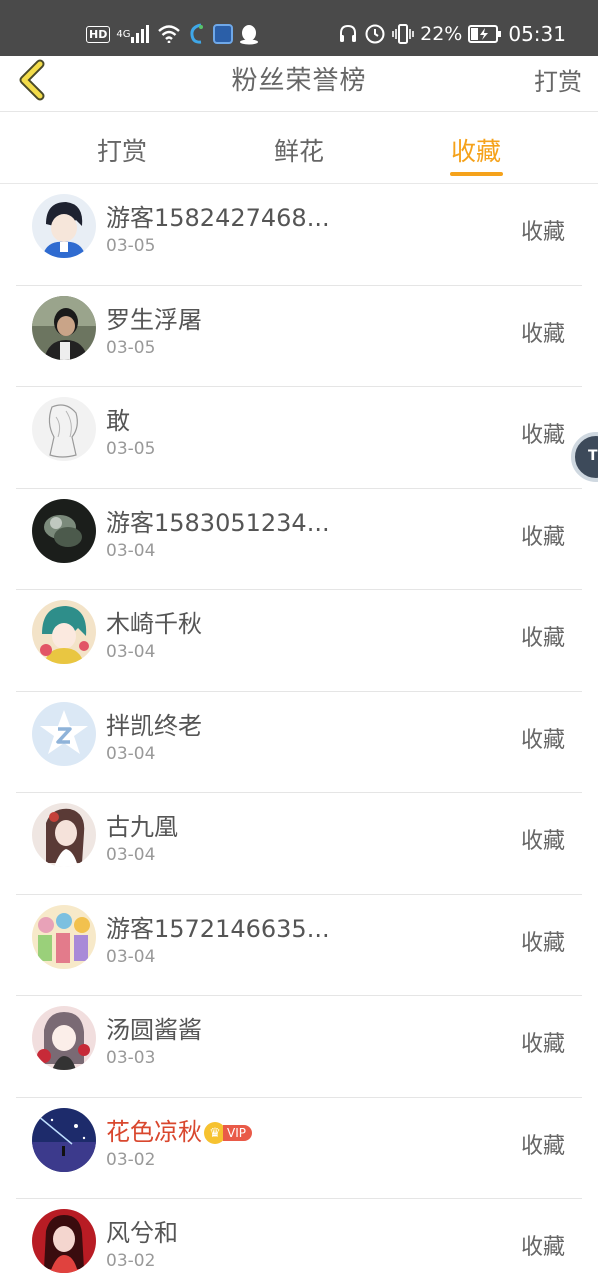 The height and width of the screenshot is (1280, 598). I want to click on list-item: 游客1582427468... 03-05 收藏, so click(299, 235).